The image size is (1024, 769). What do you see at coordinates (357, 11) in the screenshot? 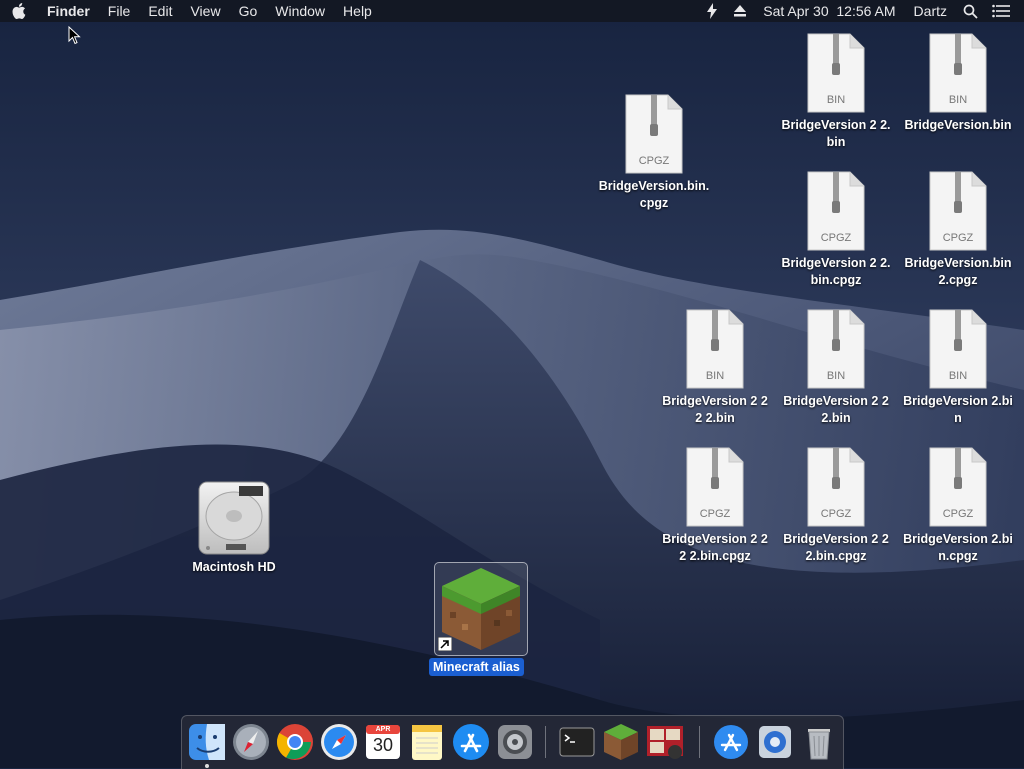
I see `menu-help: Help` at bounding box center [357, 11].